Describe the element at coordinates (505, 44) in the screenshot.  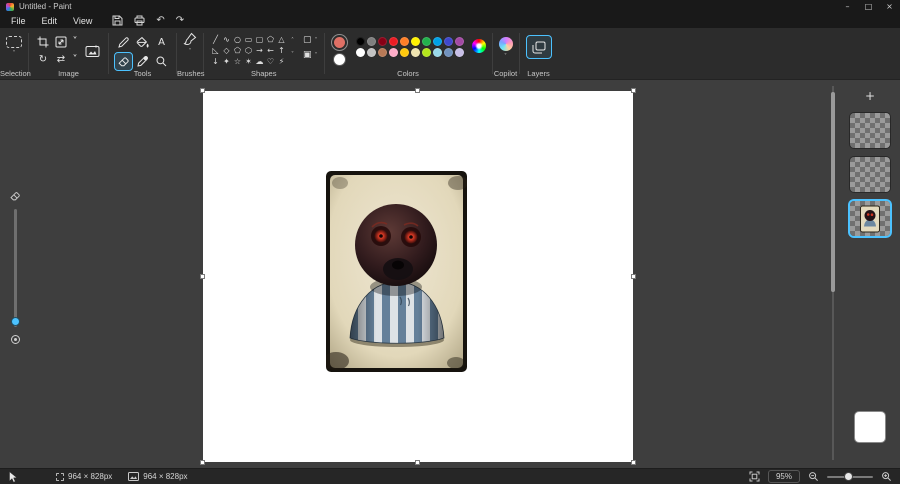
I see `copilot-icon` at that location.